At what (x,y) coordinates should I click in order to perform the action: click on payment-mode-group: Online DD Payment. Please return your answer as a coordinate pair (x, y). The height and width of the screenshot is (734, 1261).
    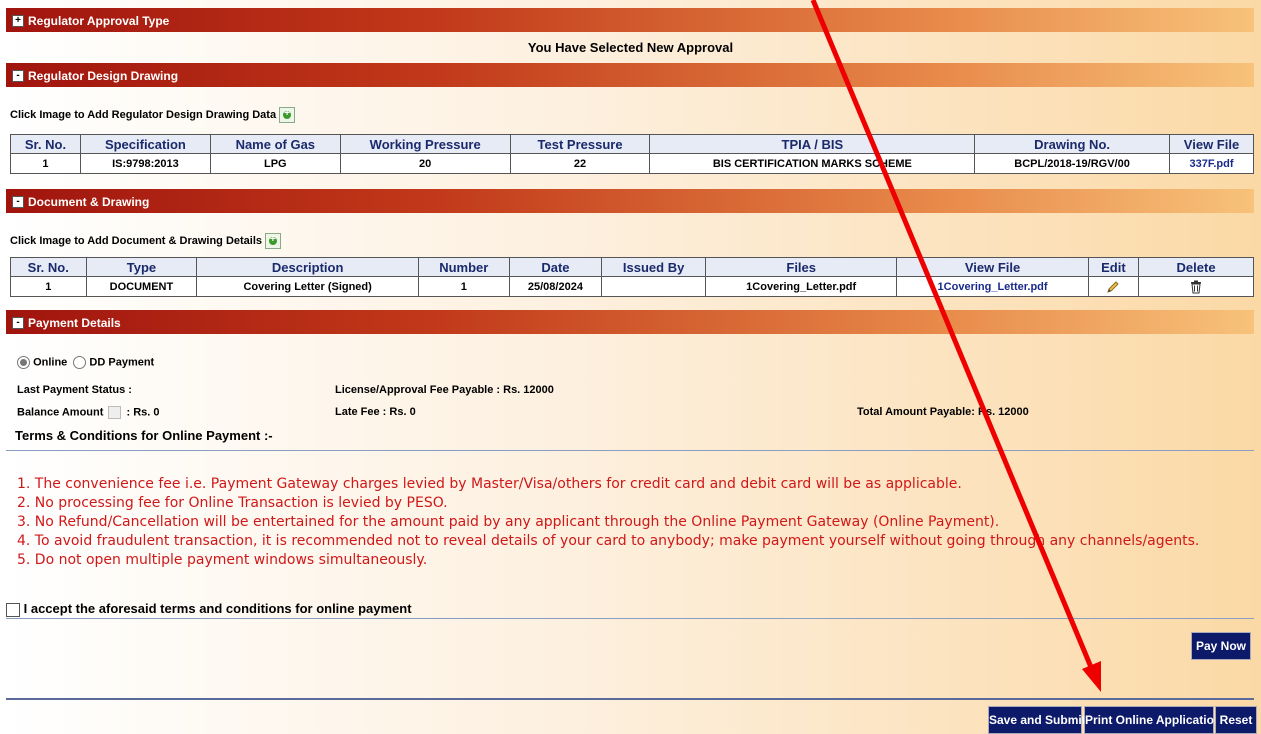
    Looking at the image, I should click on (85, 362).